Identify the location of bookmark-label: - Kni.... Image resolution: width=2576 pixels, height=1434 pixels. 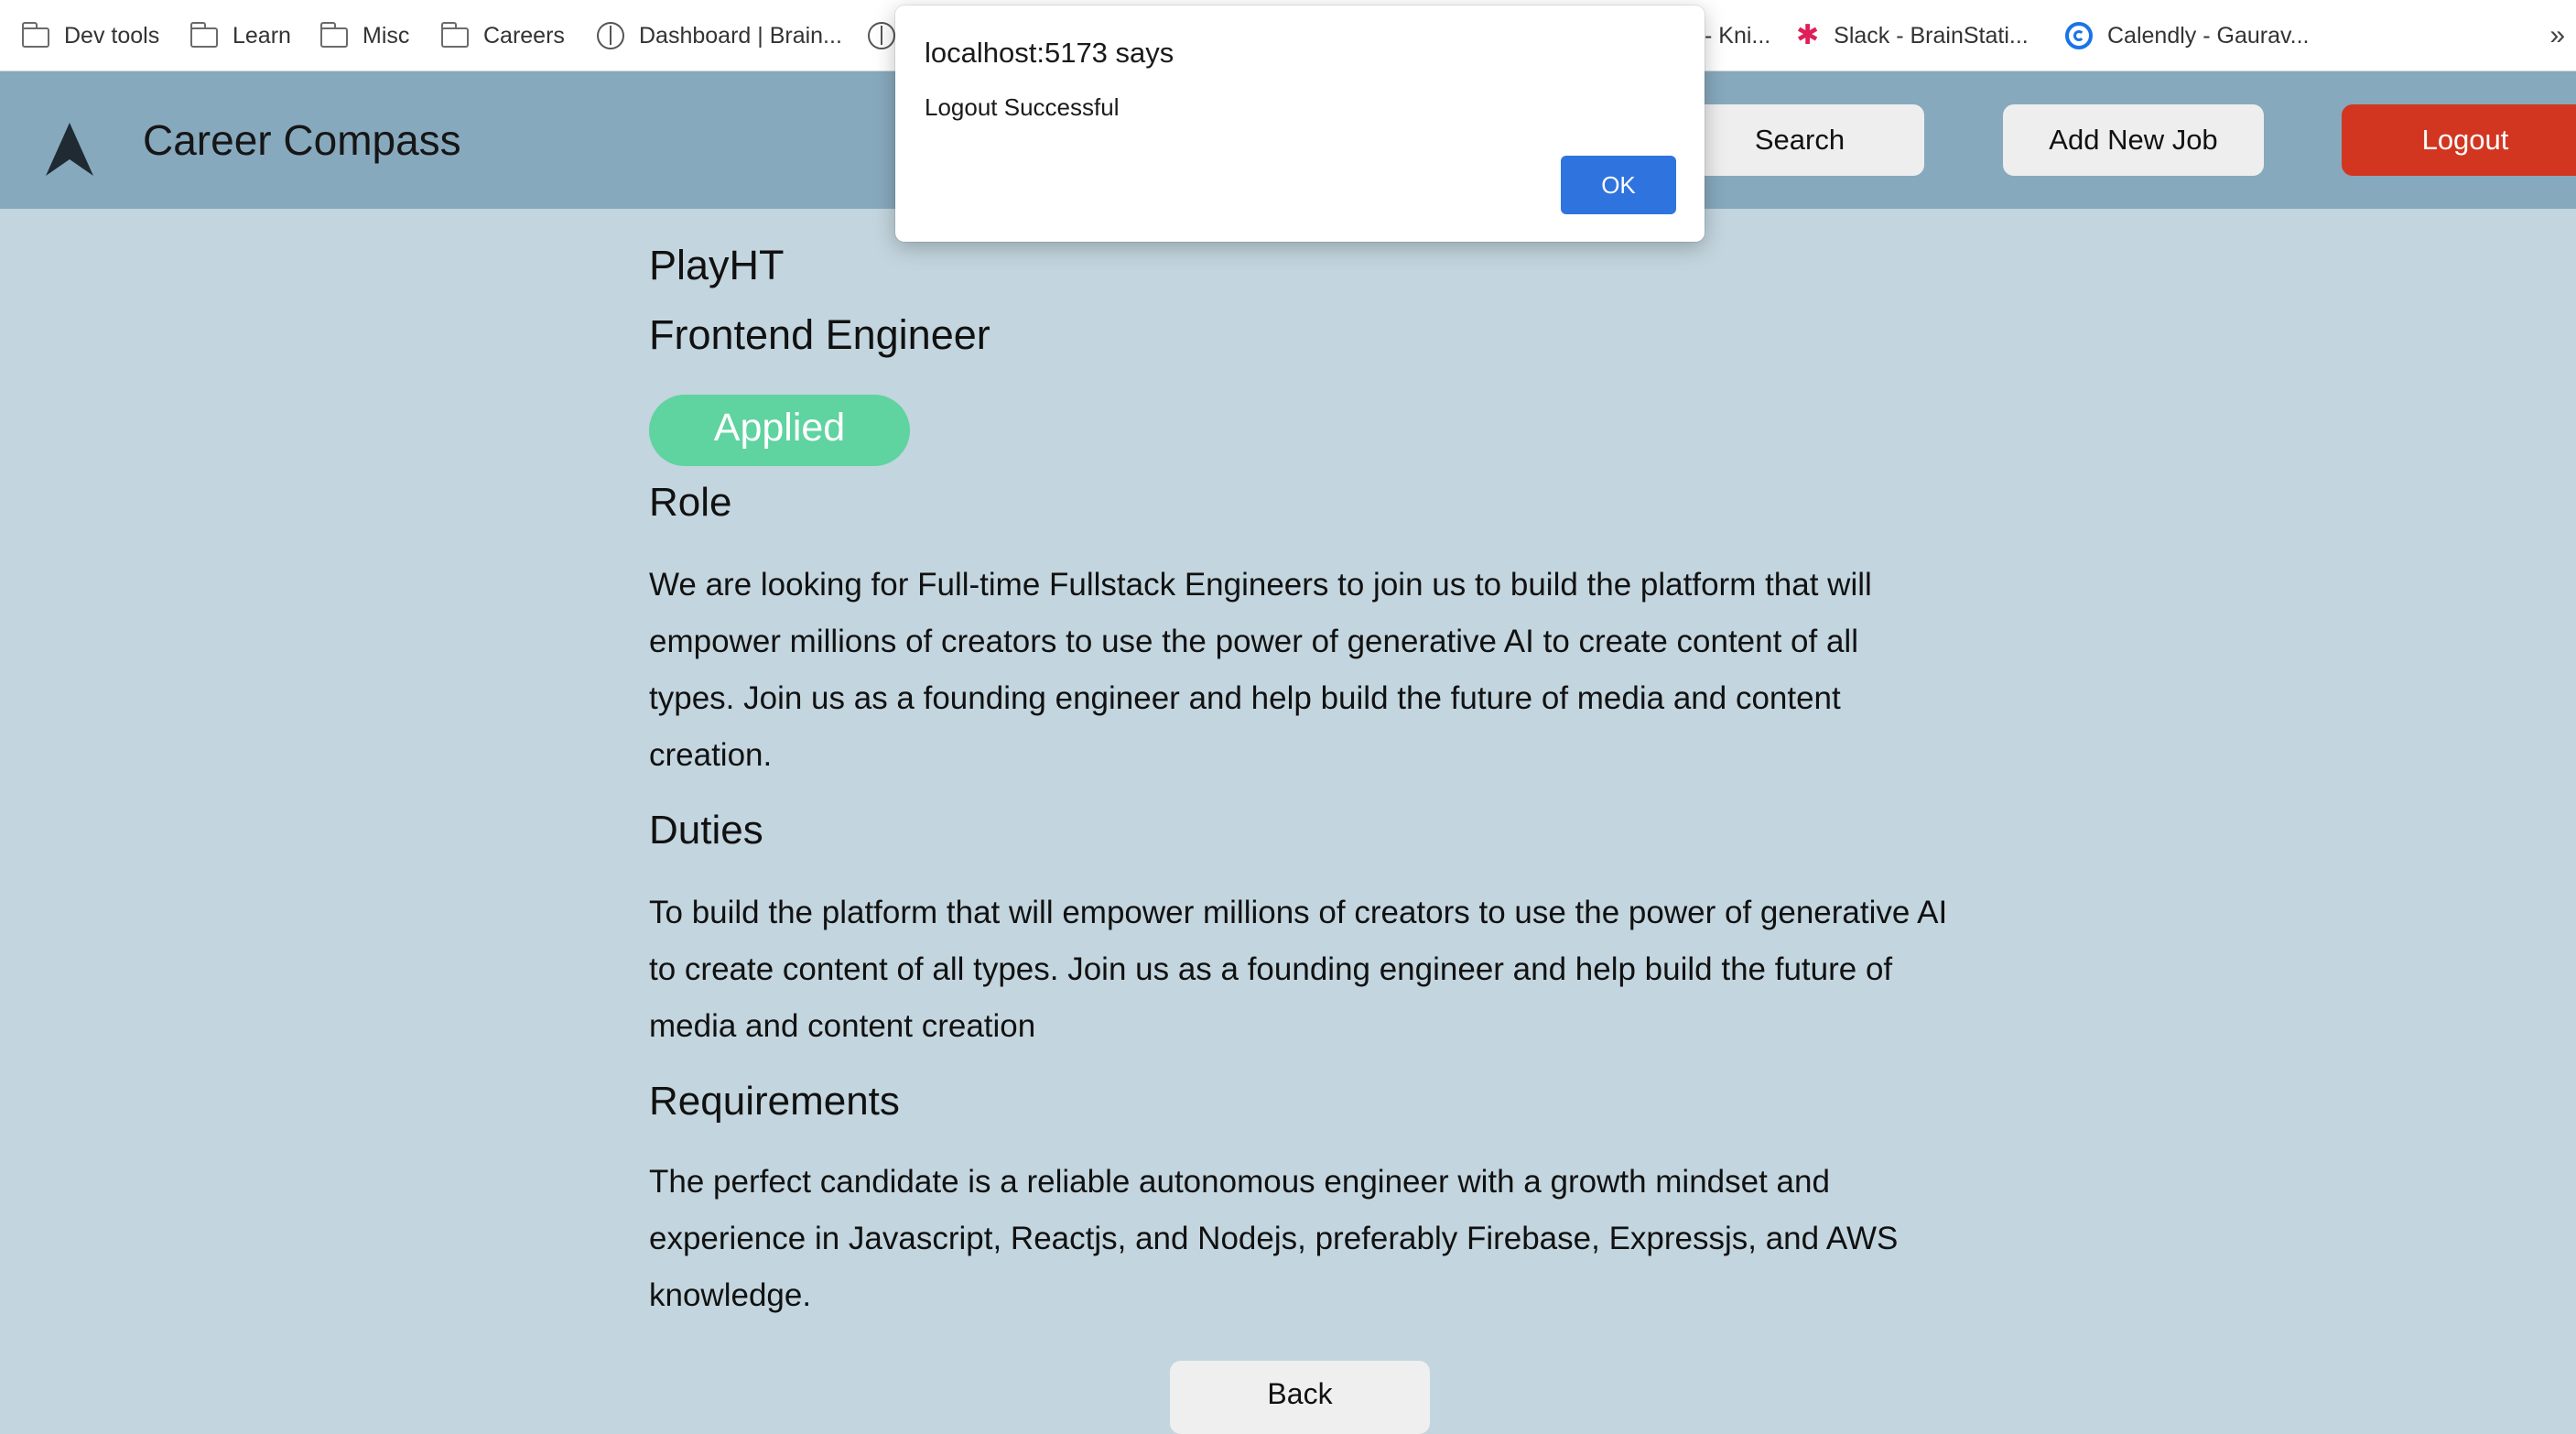
(1738, 35).